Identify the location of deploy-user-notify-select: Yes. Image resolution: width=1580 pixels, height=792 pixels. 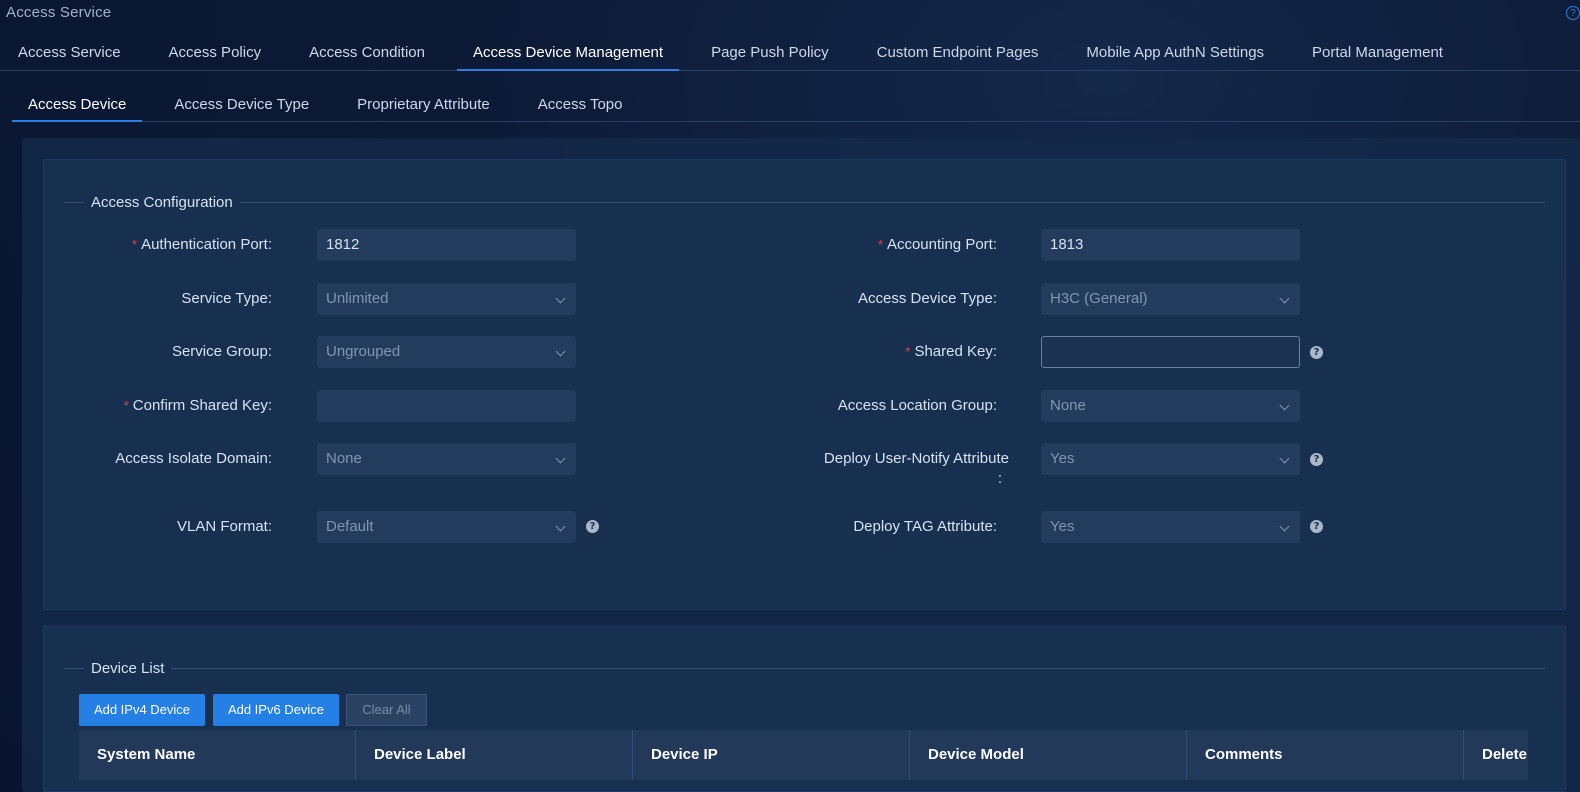
(1170, 459).